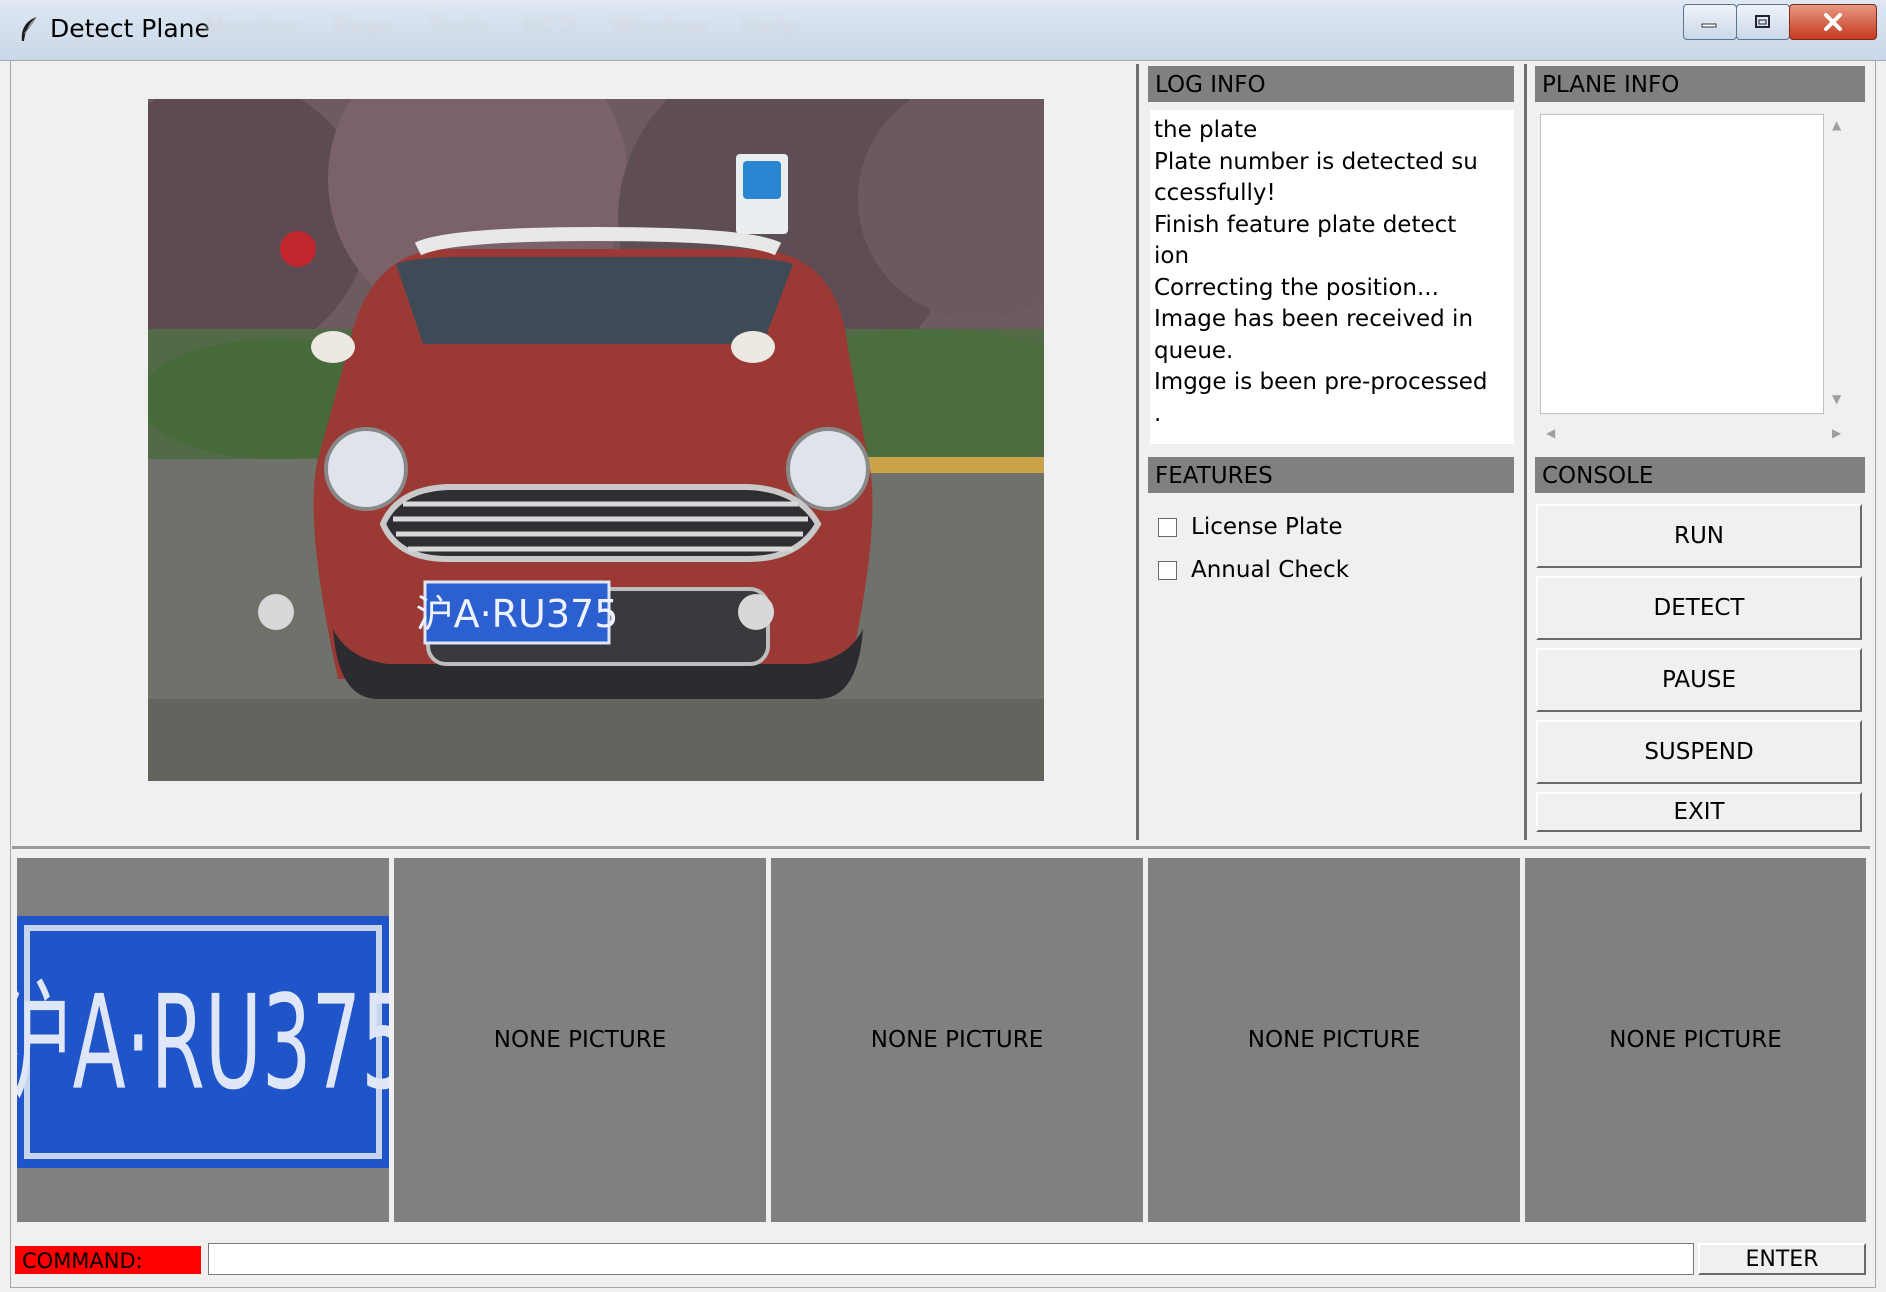 The image size is (1886, 1292). I want to click on license-plate-checkbox, so click(1167, 527).